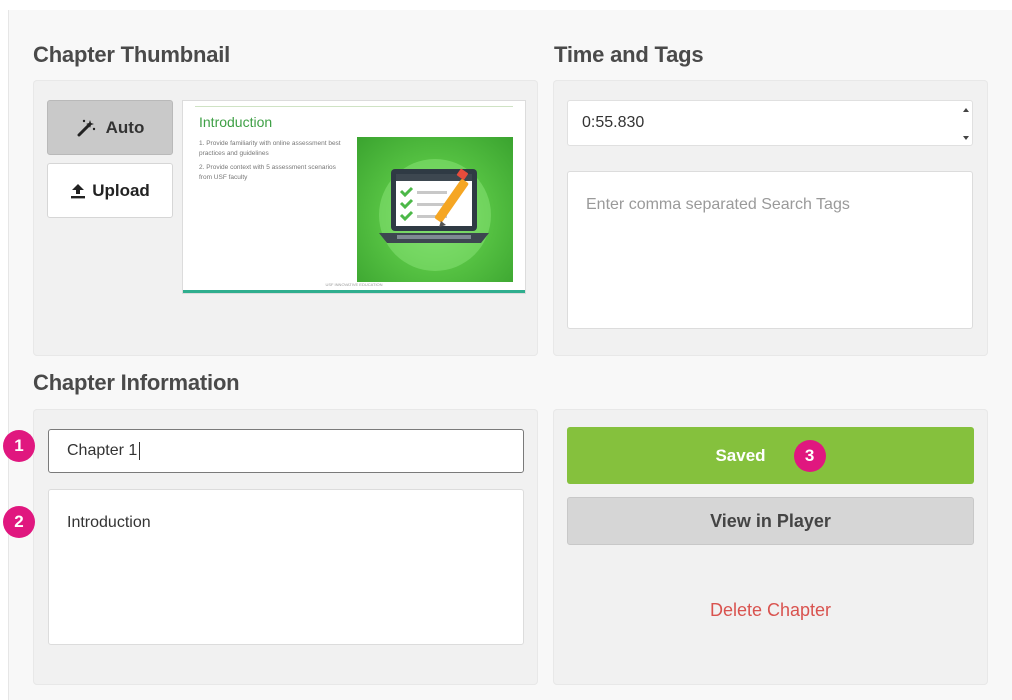 The image size is (1012, 700). What do you see at coordinates (770, 250) in the screenshot?
I see `search-tags-input: Enter comma separated Search Tags` at bounding box center [770, 250].